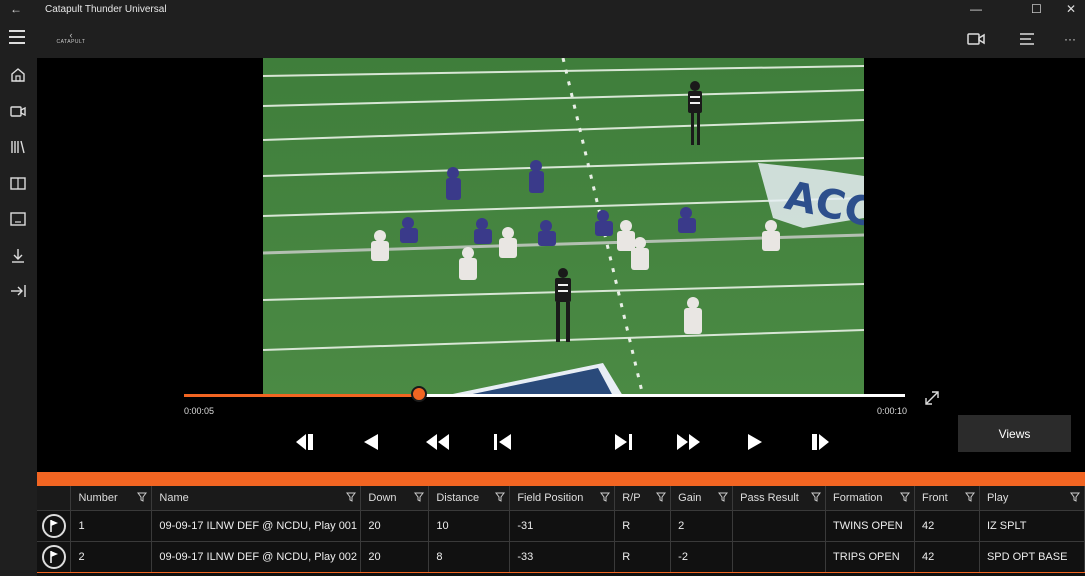 This screenshot has height=576, width=1085. What do you see at coordinates (382, 498) in the screenshot?
I see `col-header-label: Down` at bounding box center [382, 498].